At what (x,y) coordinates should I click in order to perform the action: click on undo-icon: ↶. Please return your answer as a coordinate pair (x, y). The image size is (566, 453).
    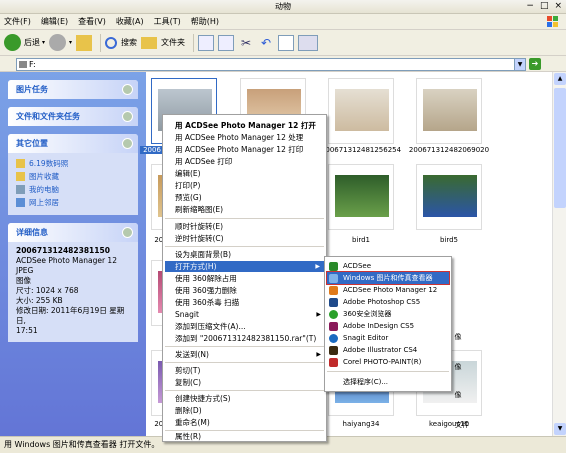
    Looking at the image, I should click on (266, 43).